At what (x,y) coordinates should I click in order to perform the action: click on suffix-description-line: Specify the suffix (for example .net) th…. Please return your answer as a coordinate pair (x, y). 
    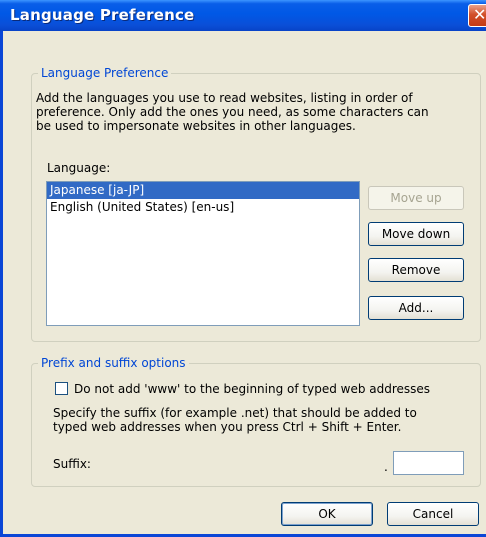
    Looking at the image, I should click on (235, 413).